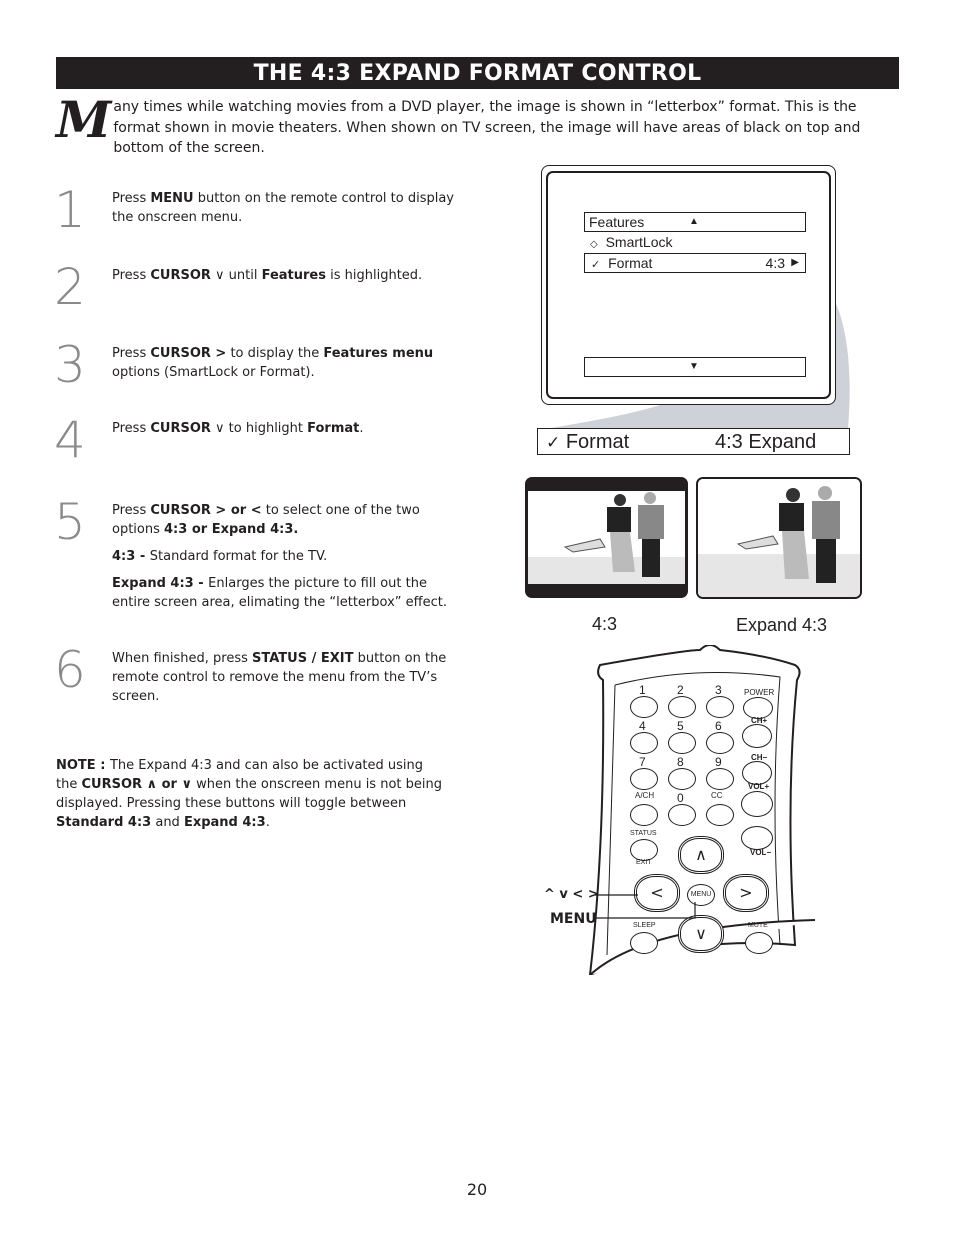  Describe the element at coordinates (160, 583) in the screenshot. I see `bold-text: Expand 4:3 -` at that location.